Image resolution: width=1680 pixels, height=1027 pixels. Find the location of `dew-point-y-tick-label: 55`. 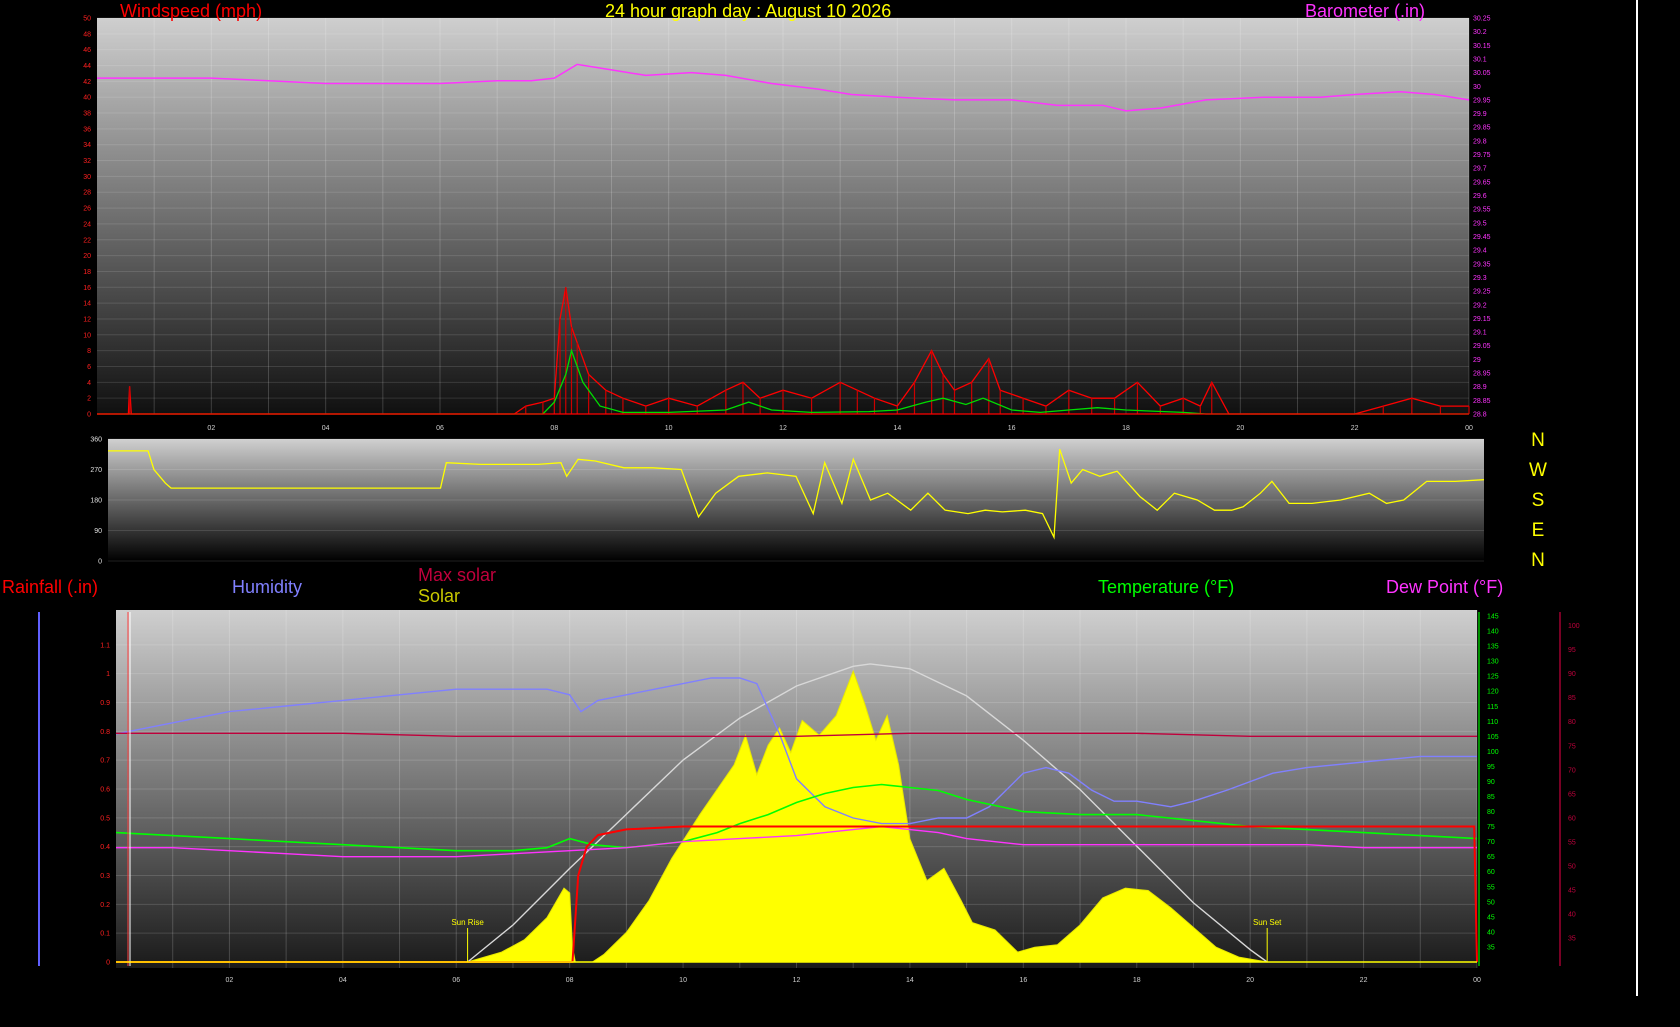

dew-point-y-tick-label: 55 is located at coordinates (1572, 842).